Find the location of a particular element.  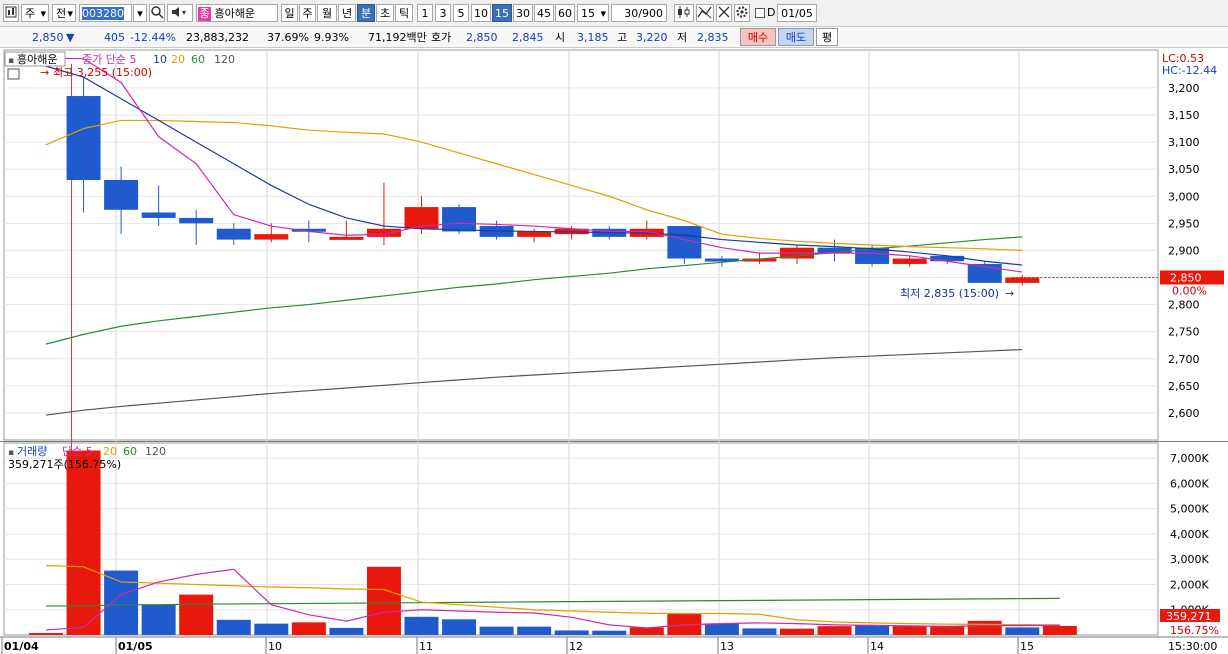

legend-ma10: 10 is located at coordinates (160, 59).